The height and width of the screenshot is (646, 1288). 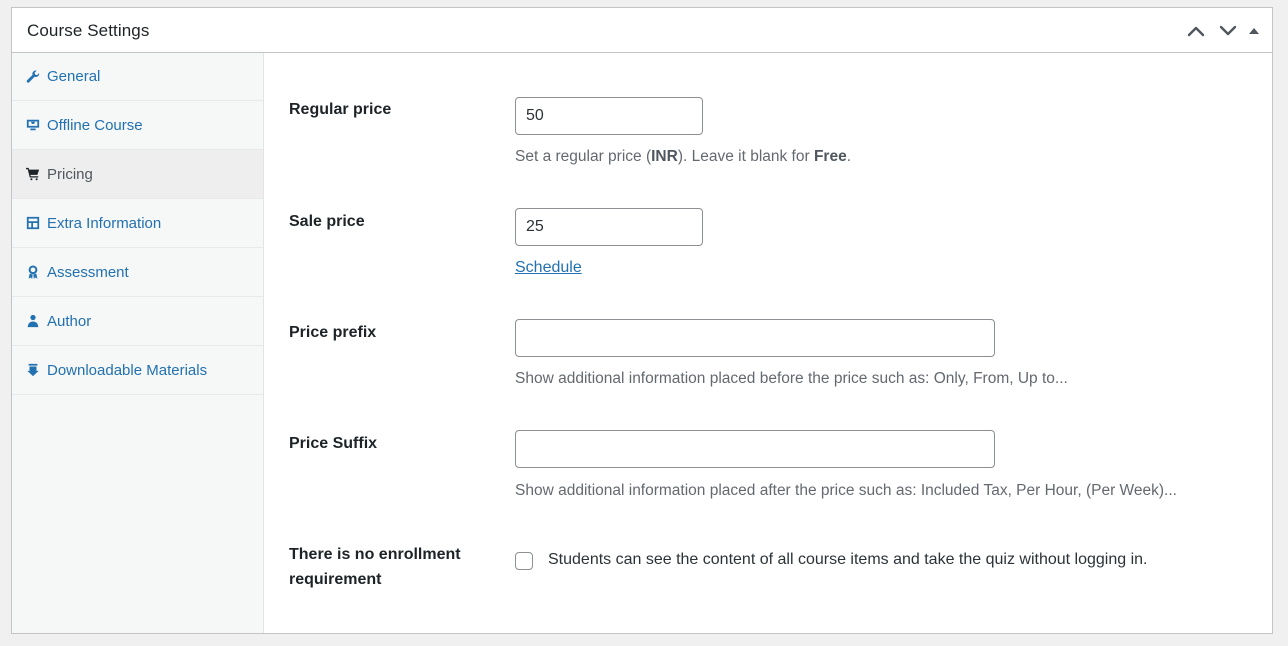 What do you see at coordinates (137, 174) in the screenshot?
I see `tab-pricing: Pricing` at bounding box center [137, 174].